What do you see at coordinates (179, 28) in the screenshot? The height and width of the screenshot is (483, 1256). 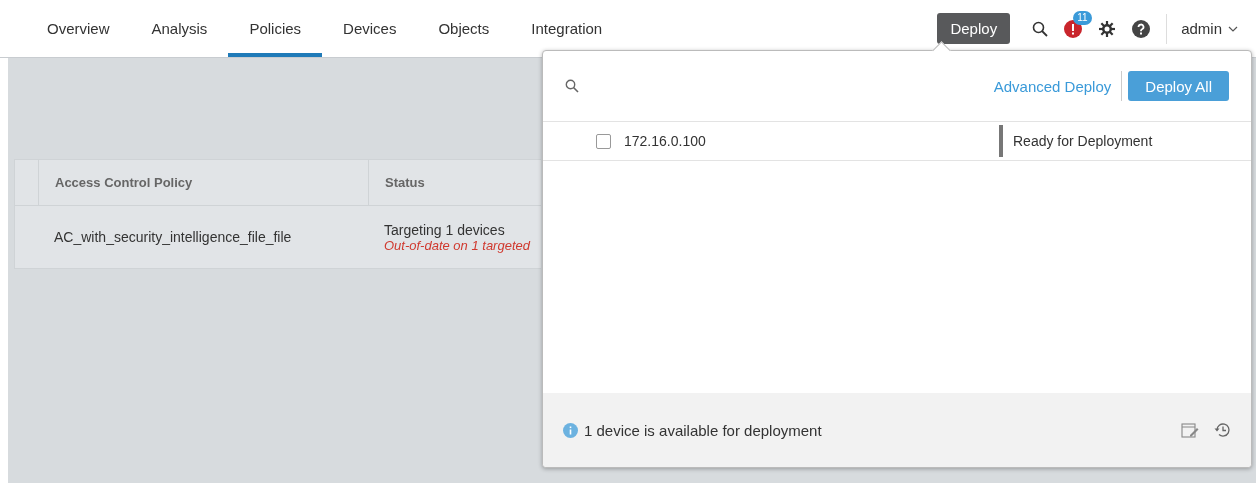 I see `nav-tab: Analysis` at bounding box center [179, 28].